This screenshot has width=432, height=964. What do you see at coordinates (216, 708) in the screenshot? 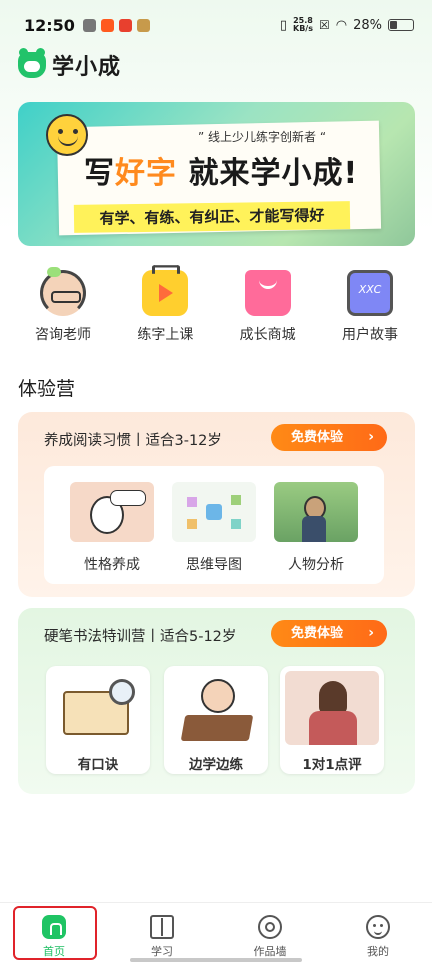
I see `writing-thumbnail` at bounding box center [216, 708].